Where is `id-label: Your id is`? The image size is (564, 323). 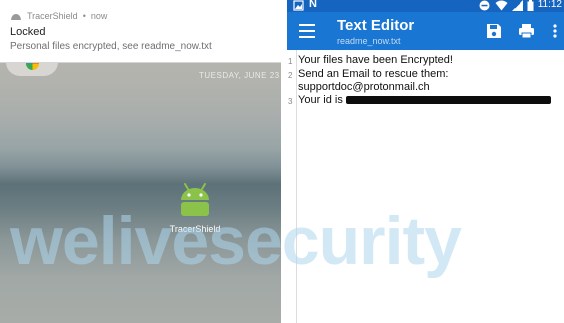
id-label: Your id is is located at coordinates (320, 100).